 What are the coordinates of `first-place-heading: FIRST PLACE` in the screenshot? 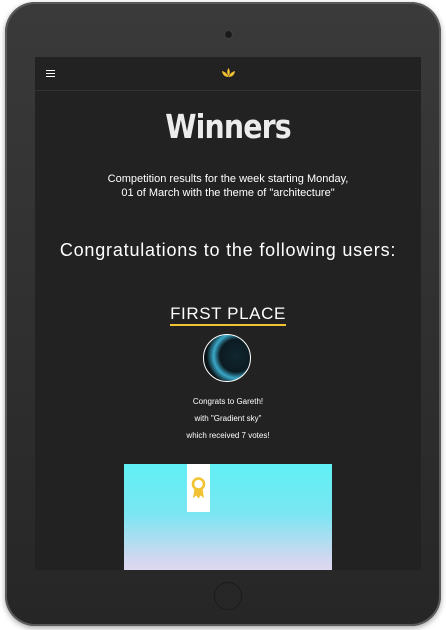 It's located at (228, 315).